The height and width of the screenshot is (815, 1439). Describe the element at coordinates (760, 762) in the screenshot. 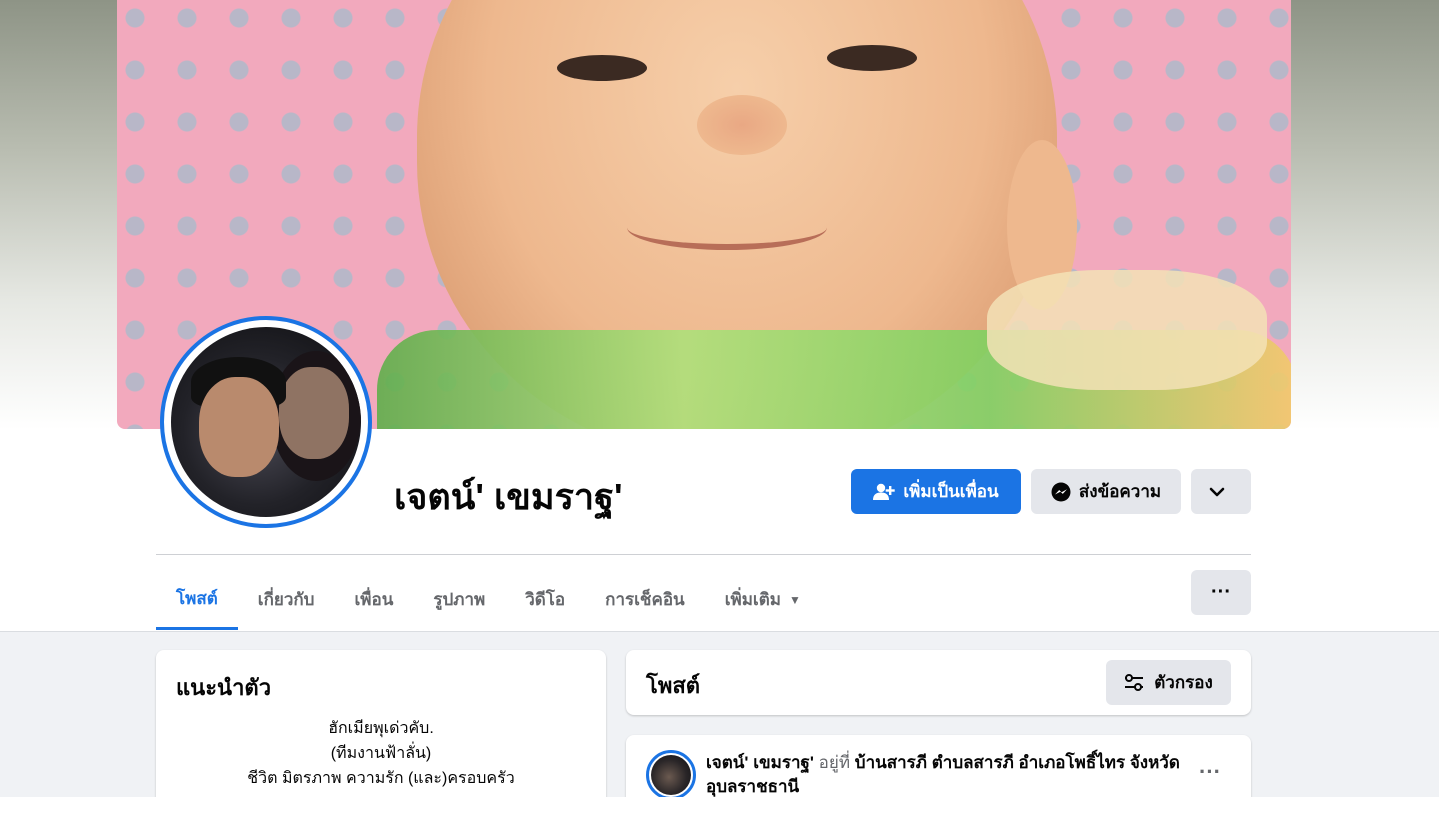

I see `post-author-link: เจตน์' เขมราฐ'` at that location.